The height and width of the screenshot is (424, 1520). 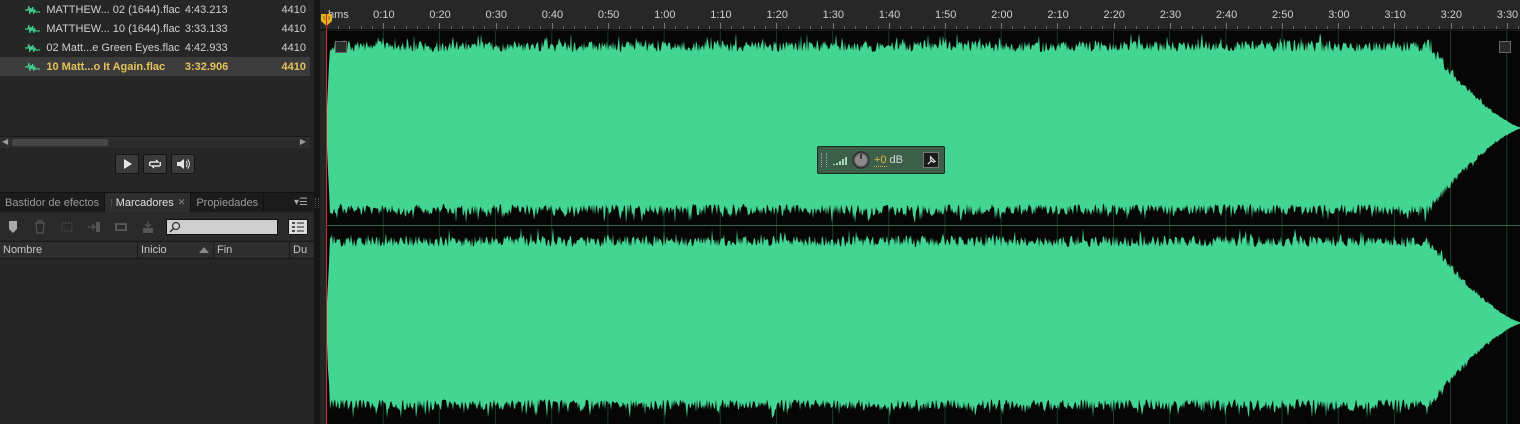 What do you see at coordinates (931, 160) in the screenshot?
I see `pin-hud-button` at bounding box center [931, 160].